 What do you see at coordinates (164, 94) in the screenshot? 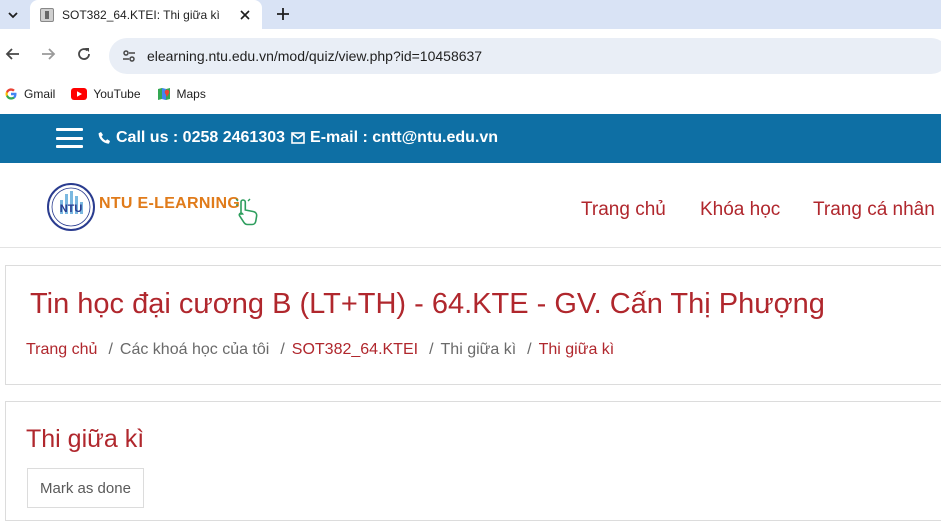
I see `maps-icon` at bounding box center [164, 94].